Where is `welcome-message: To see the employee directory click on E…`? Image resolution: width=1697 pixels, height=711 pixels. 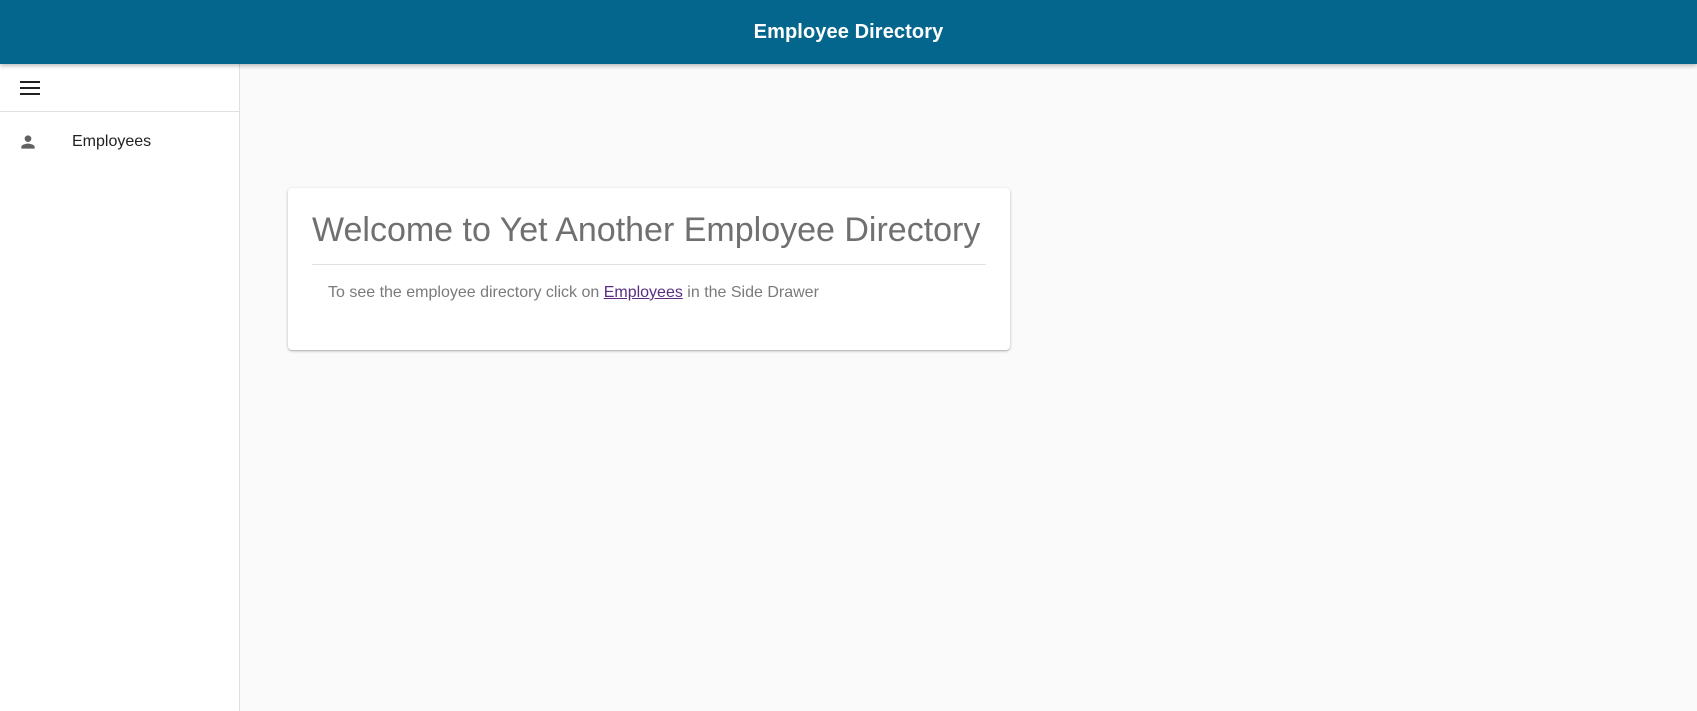 welcome-message: To see the employee directory click on E… is located at coordinates (649, 293).